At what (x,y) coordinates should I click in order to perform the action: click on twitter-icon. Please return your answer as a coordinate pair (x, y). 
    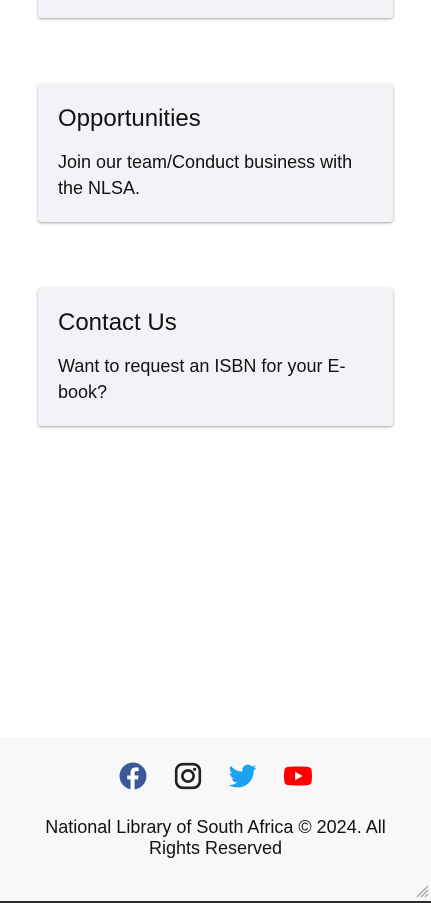
    Looking at the image, I should click on (243, 776).